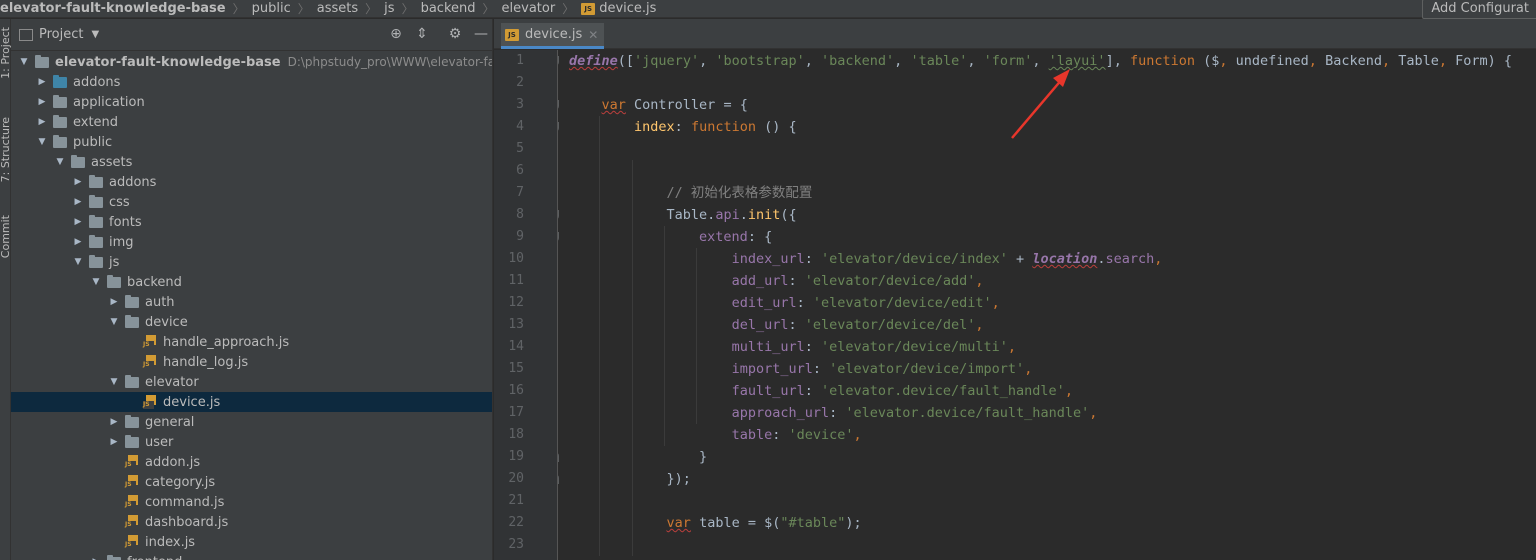  What do you see at coordinates (927, 369) in the screenshot?
I see `code-string: 'elevator/device/import'` at bounding box center [927, 369].